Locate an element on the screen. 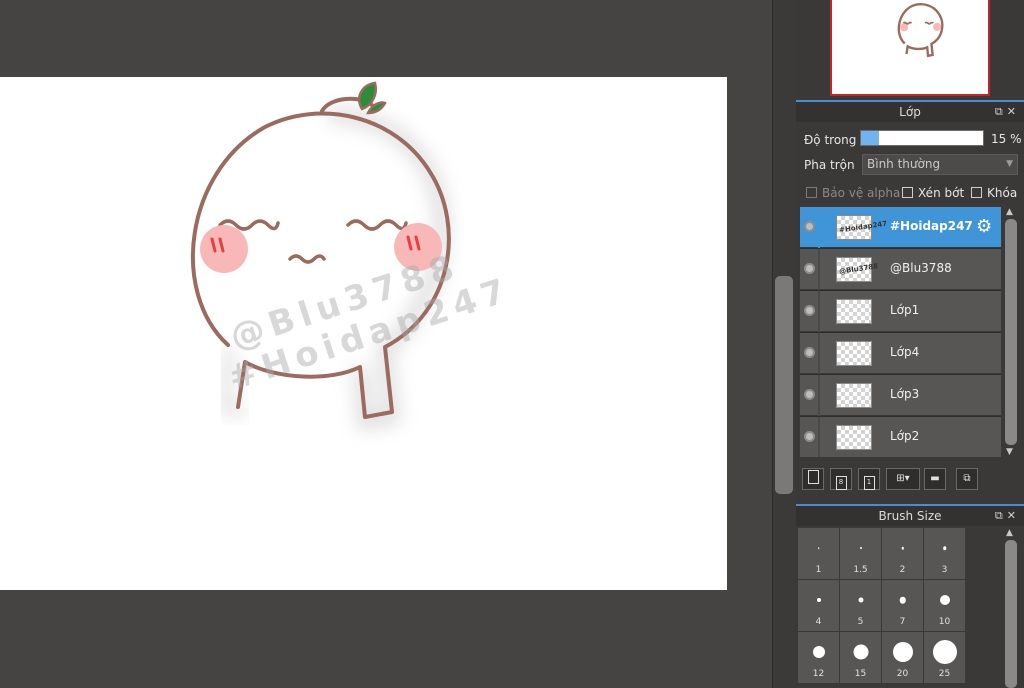  brush-panel-title: Brush Size ⧉✕ is located at coordinates (910, 515).